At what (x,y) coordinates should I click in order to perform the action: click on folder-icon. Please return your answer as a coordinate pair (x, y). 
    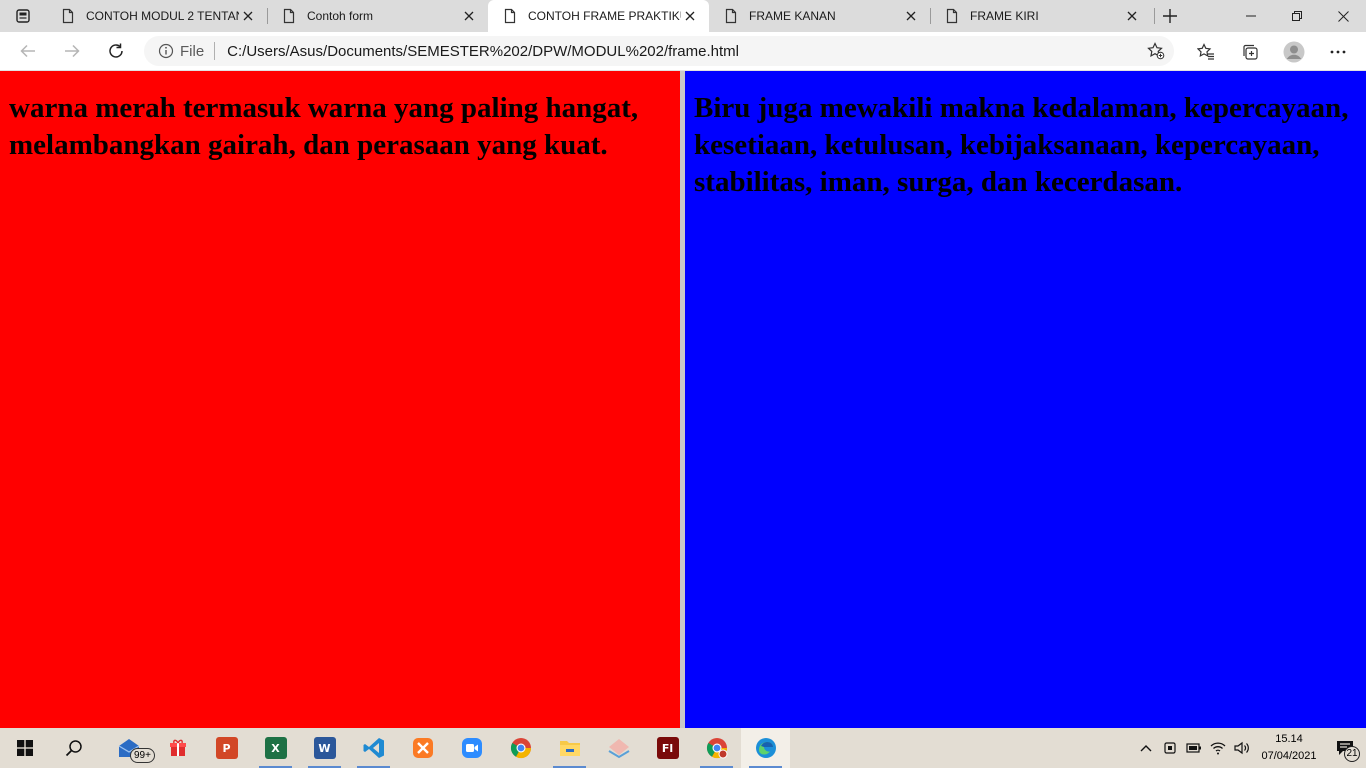
    Looking at the image, I should click on (569, 748).